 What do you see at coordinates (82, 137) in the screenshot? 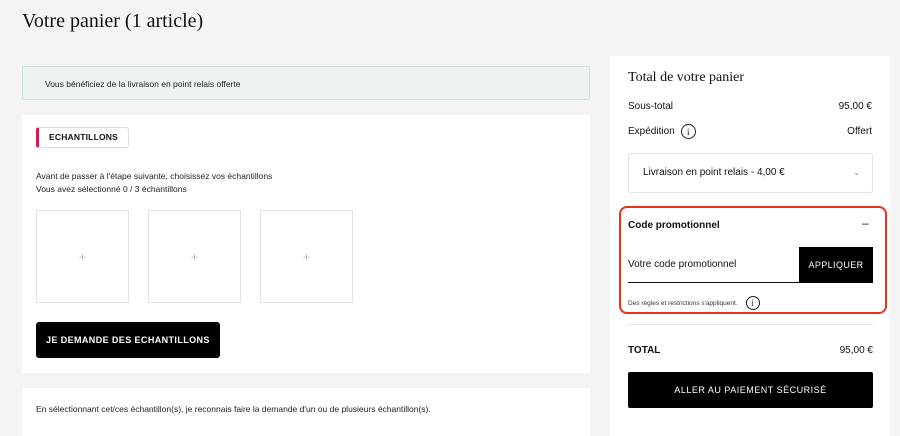
I see `samples-tag: ECHANTILLONS` at bounding box center [82, 137].